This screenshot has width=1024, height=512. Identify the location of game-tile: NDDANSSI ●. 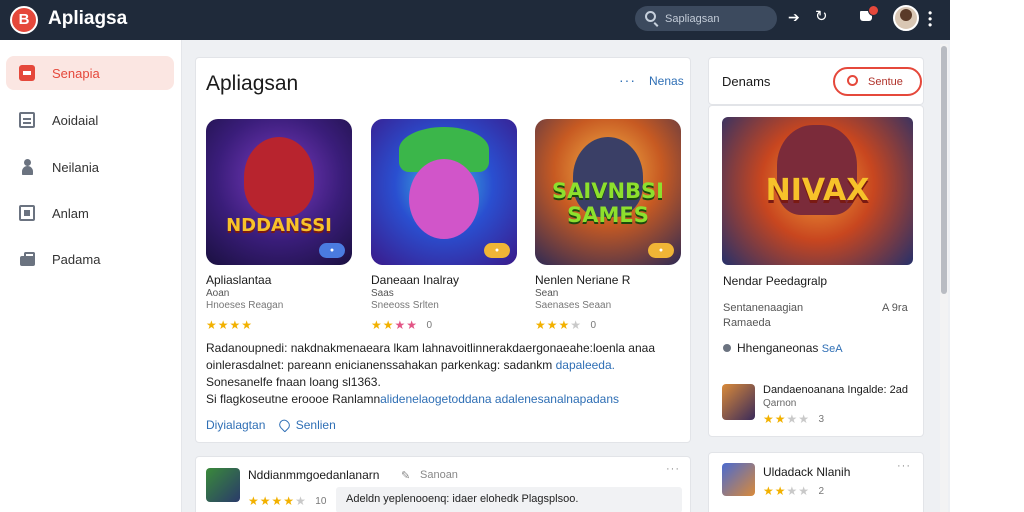
(279, 192).